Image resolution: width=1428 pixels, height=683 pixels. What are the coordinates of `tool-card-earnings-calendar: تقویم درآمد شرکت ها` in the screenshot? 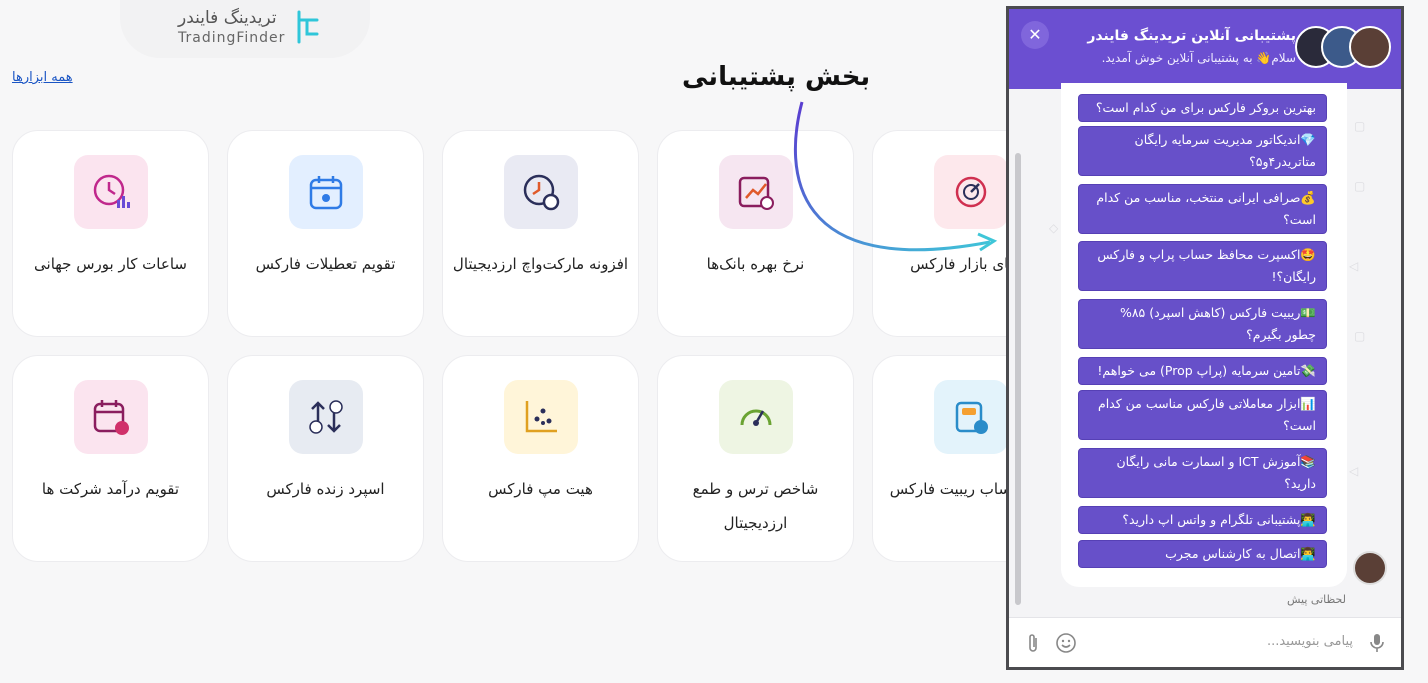 It's located at (110, 458).